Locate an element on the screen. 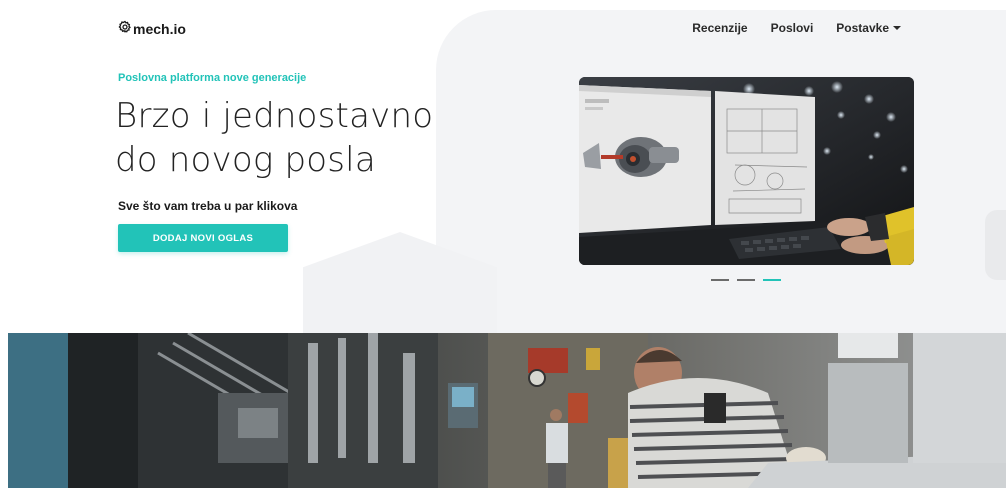 Image resolution: width=1006 pixels, height=488 pixels. background-shape-right is located at coordinates (995, 245).